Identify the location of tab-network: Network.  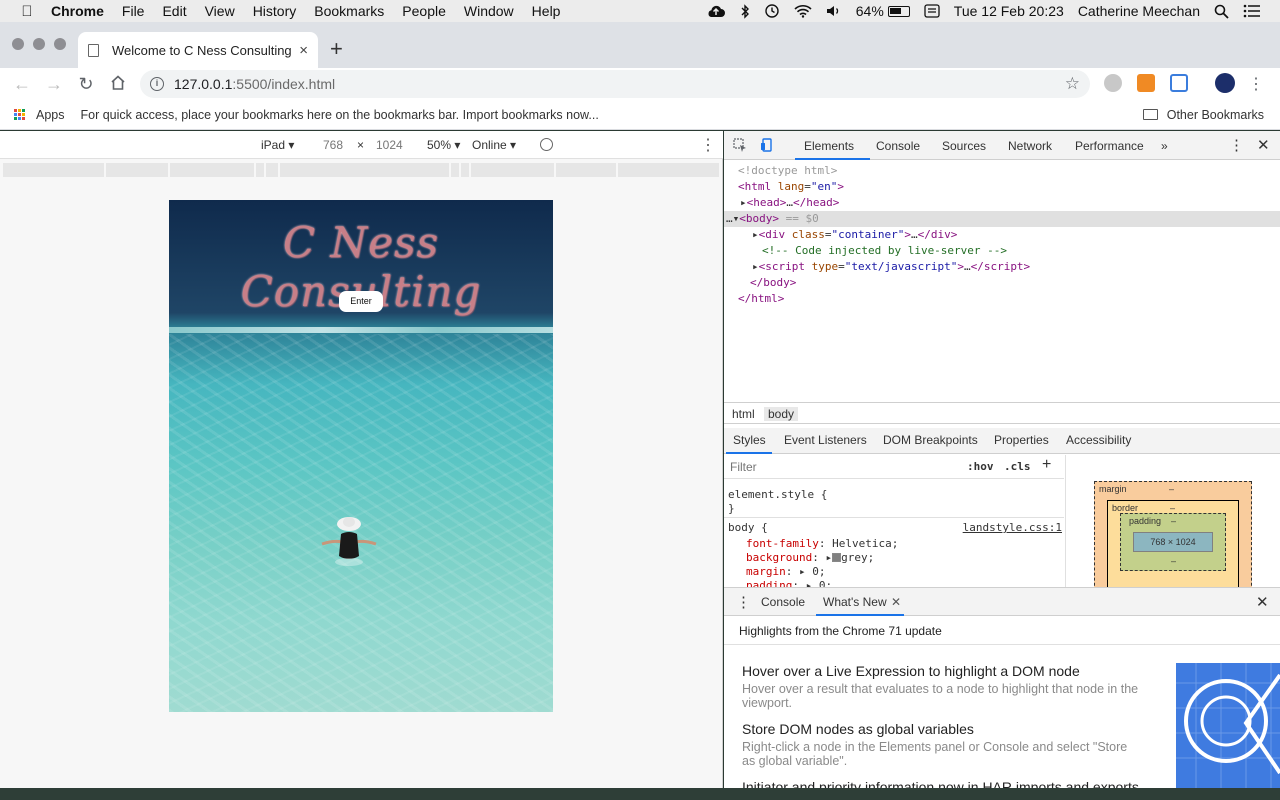
(1030, 146).